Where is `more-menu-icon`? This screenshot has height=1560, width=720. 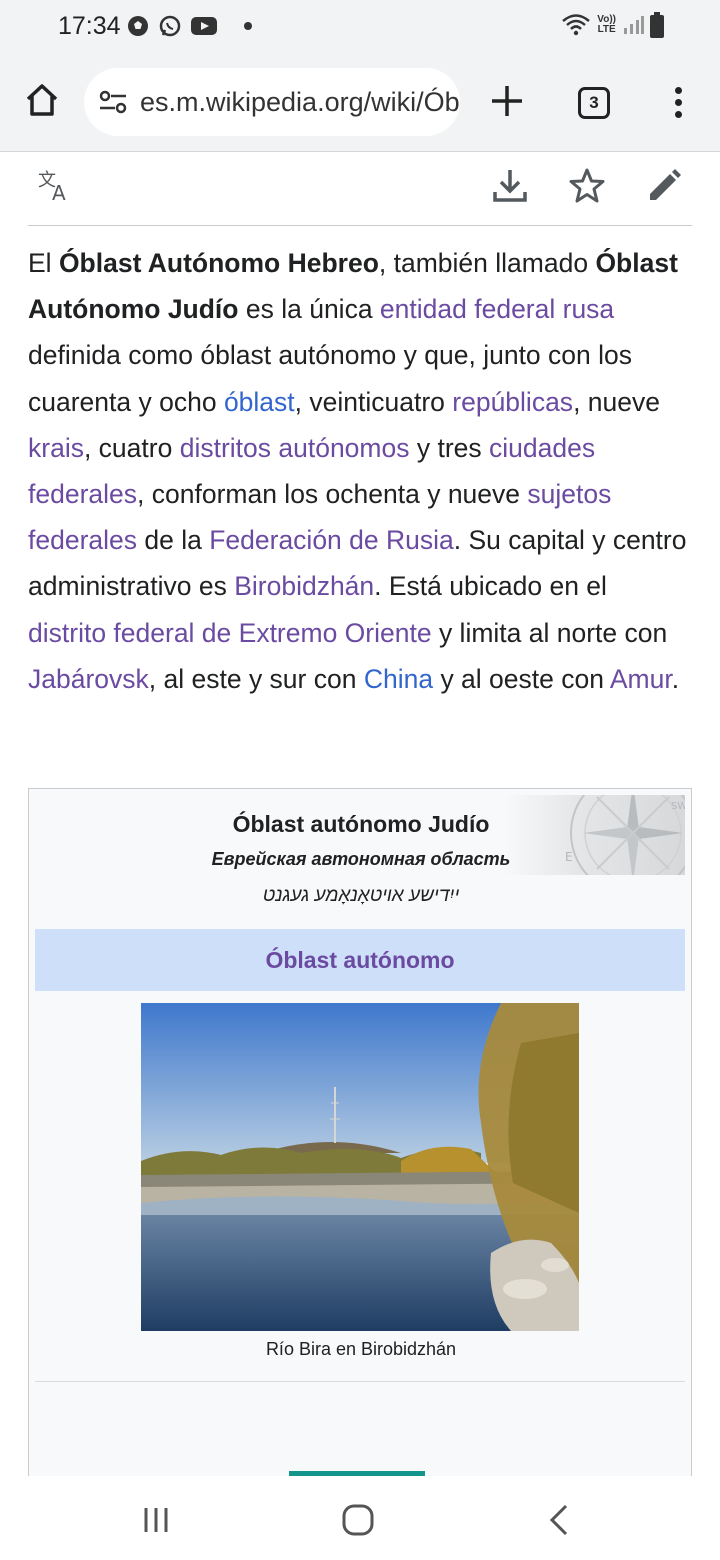
more-menu-icon is located at coordinates (678, 102).